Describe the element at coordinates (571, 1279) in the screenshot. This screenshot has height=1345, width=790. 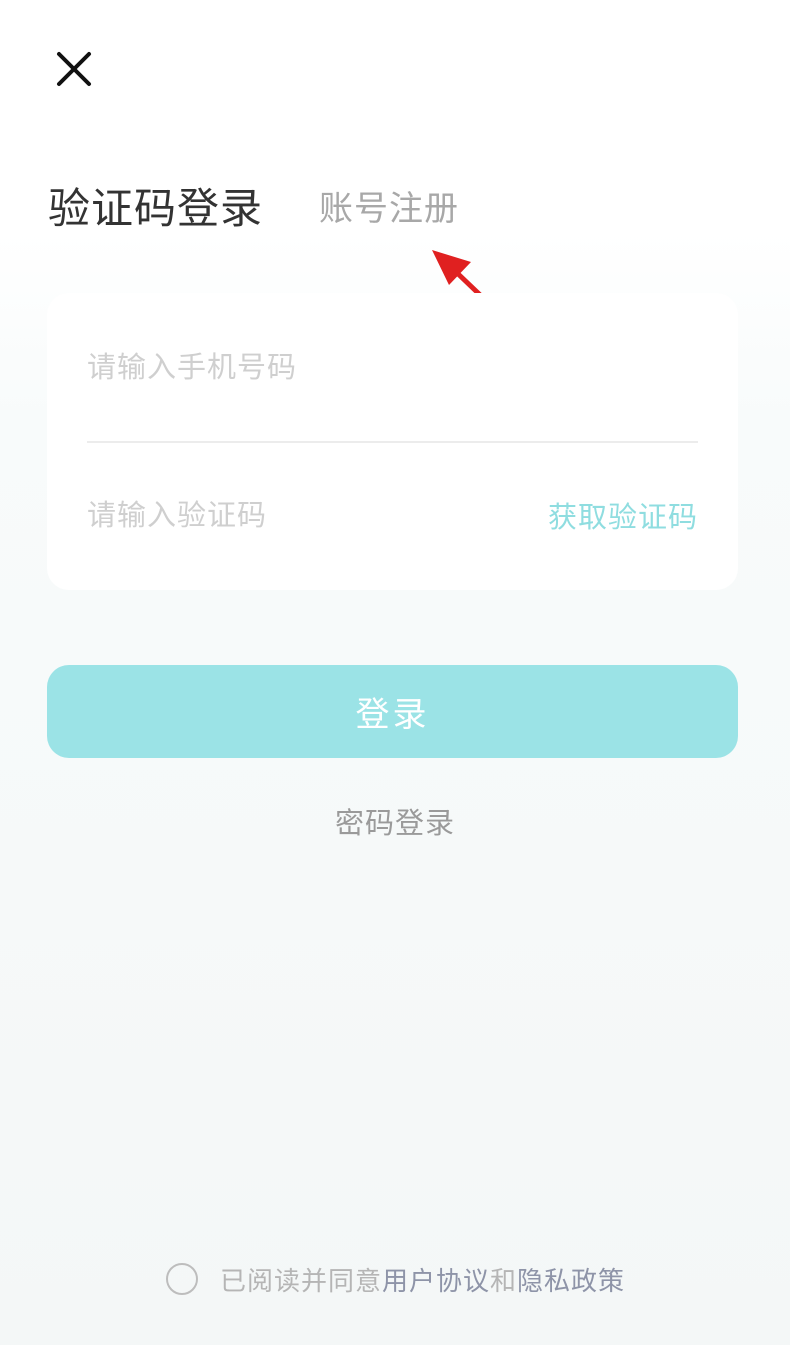
I see `privacy-policy-link: 隐私政策` at that location.